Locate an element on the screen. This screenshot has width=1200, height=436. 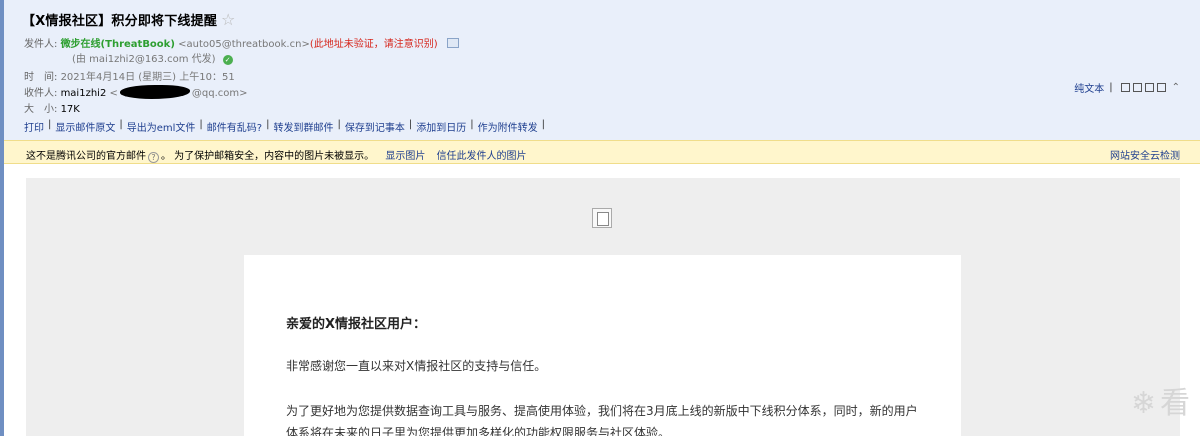
cloud-check-link: 网站安全云检测 is located at coordinates (1145, 154).